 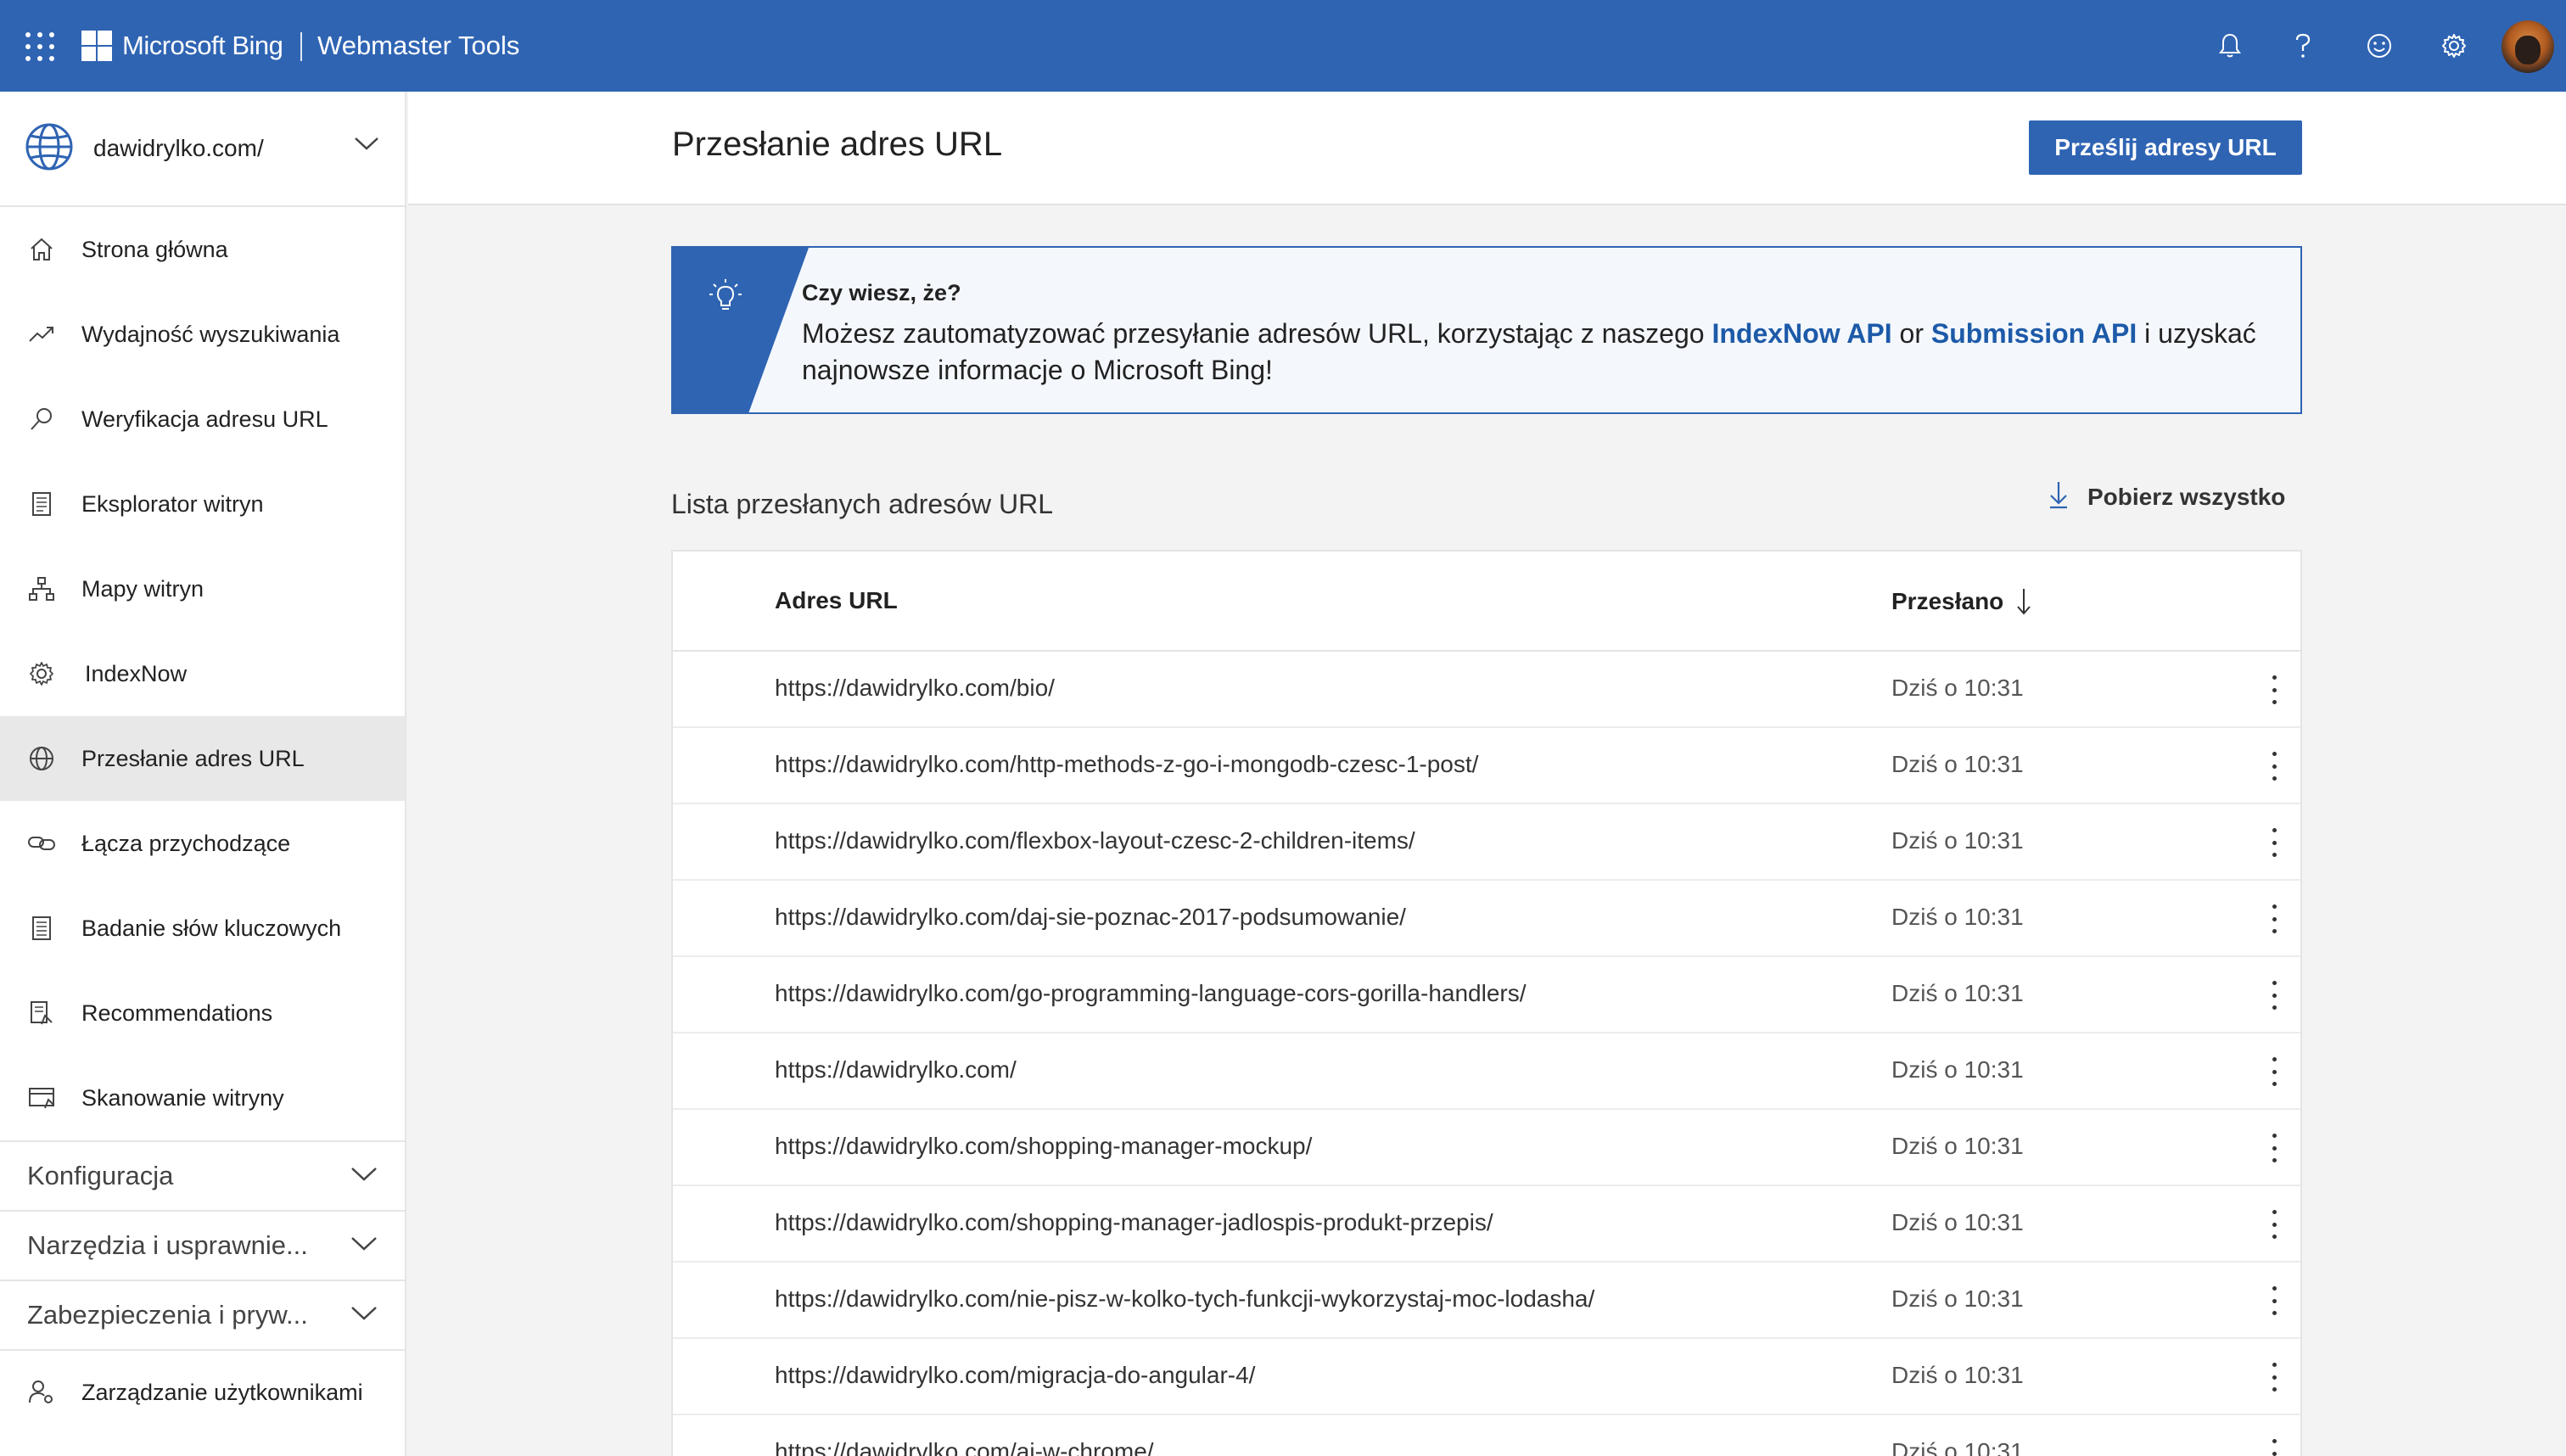 I want to click on indexnow-api-link: IndexNow API, so click(x=1801, y=333).